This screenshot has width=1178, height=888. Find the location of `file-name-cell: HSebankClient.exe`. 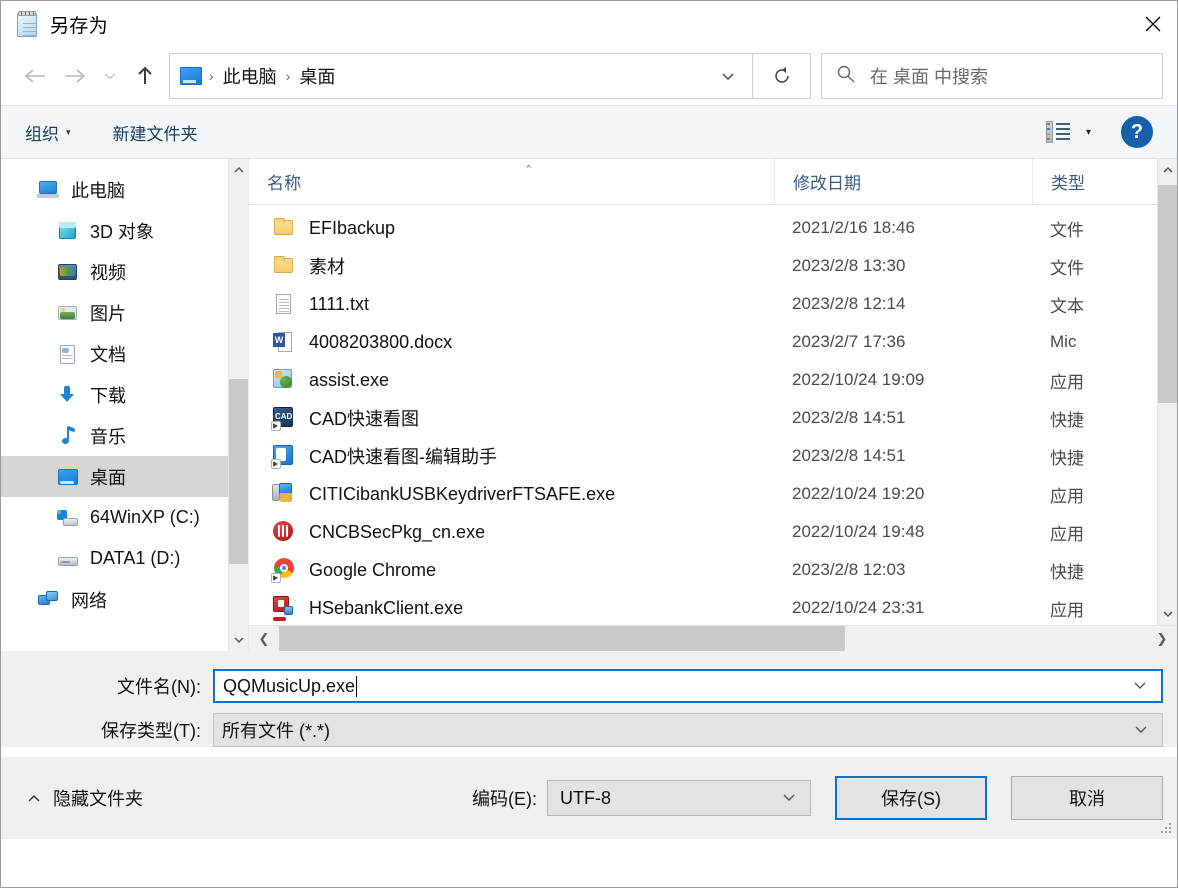

file-name-cell: HSebankClient.exe is located at coordinates (511, 608).